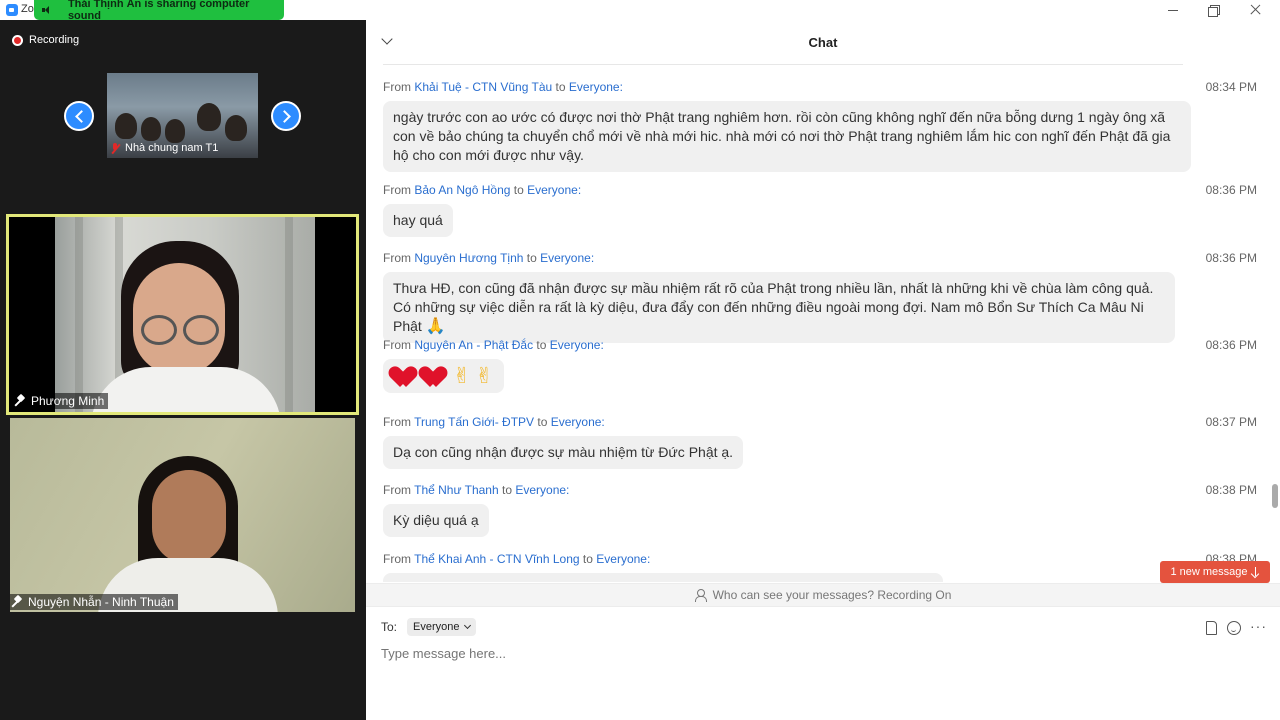 This screenshot has width=1280, height=720. Describe the element at coordinates (462, 190) in the screenshot. I see `sender-name: Bảo An Ngô Hồng` at that location.